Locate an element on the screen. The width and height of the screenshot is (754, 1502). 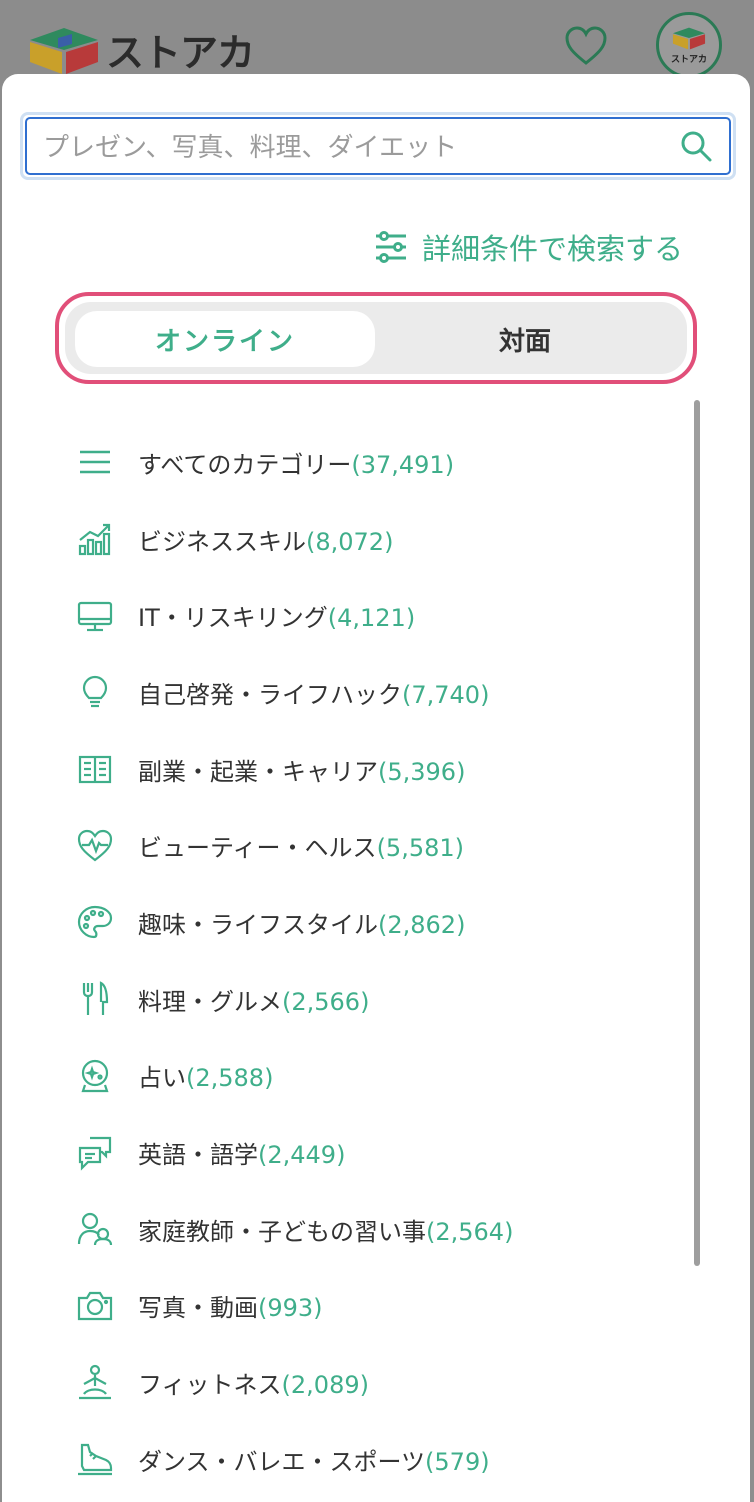
list-item: 副業・起業・キャリア(5,396) is located at coordinates (342, 769).